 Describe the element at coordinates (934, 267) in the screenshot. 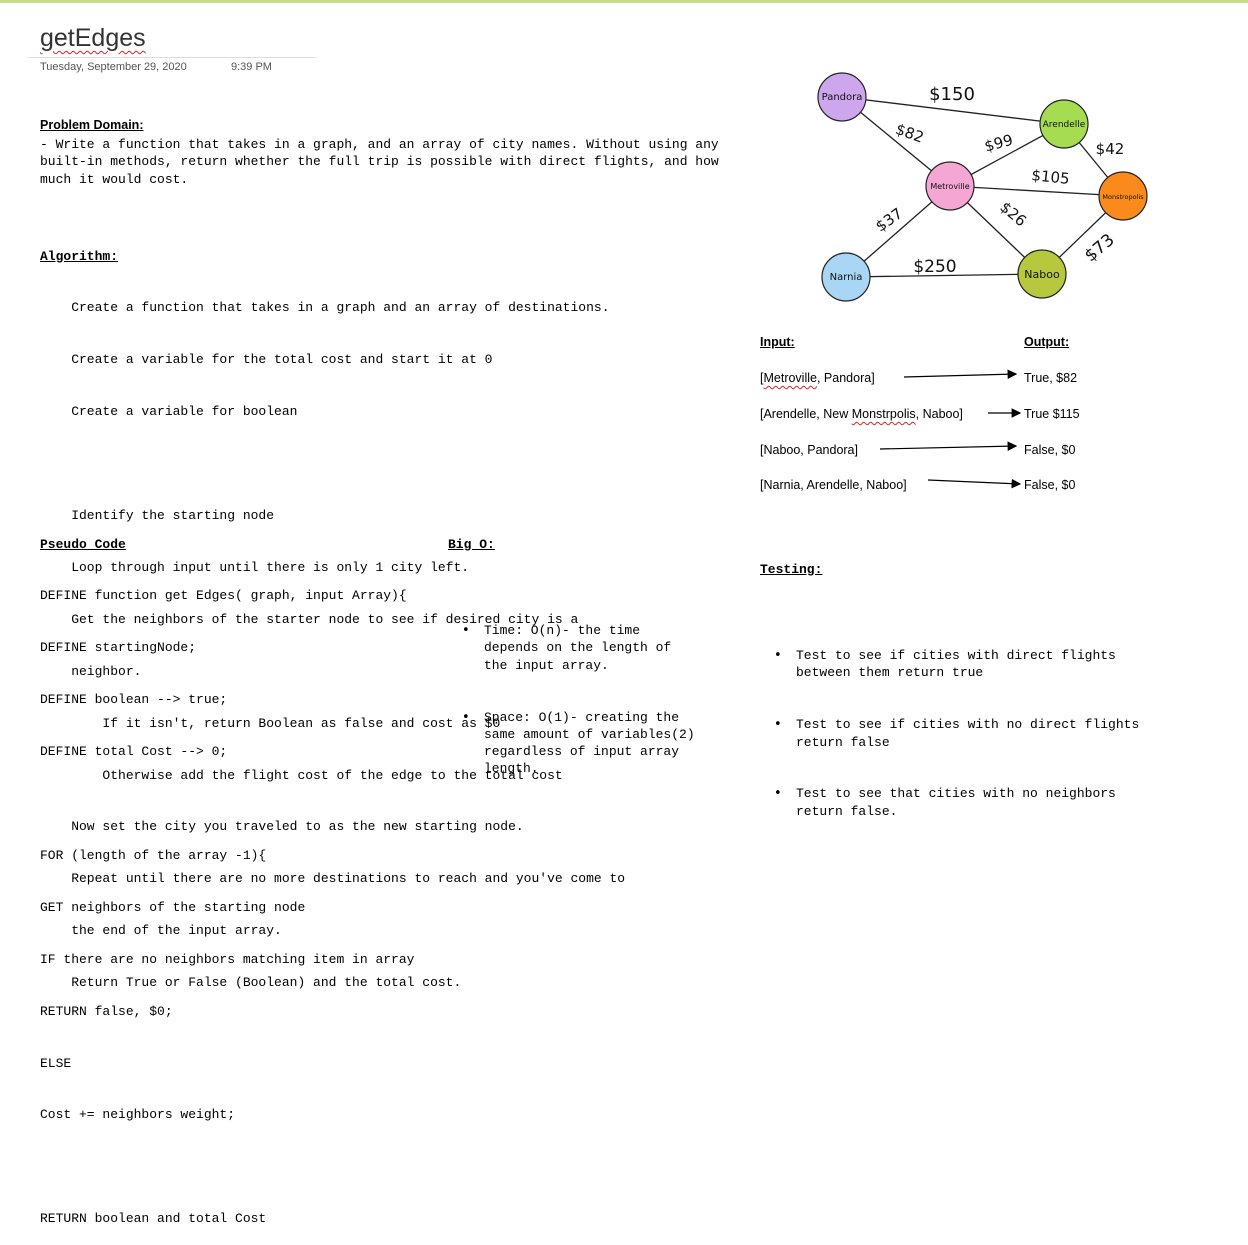

I see `edge-label-narnia-naboo: $250` at that location.